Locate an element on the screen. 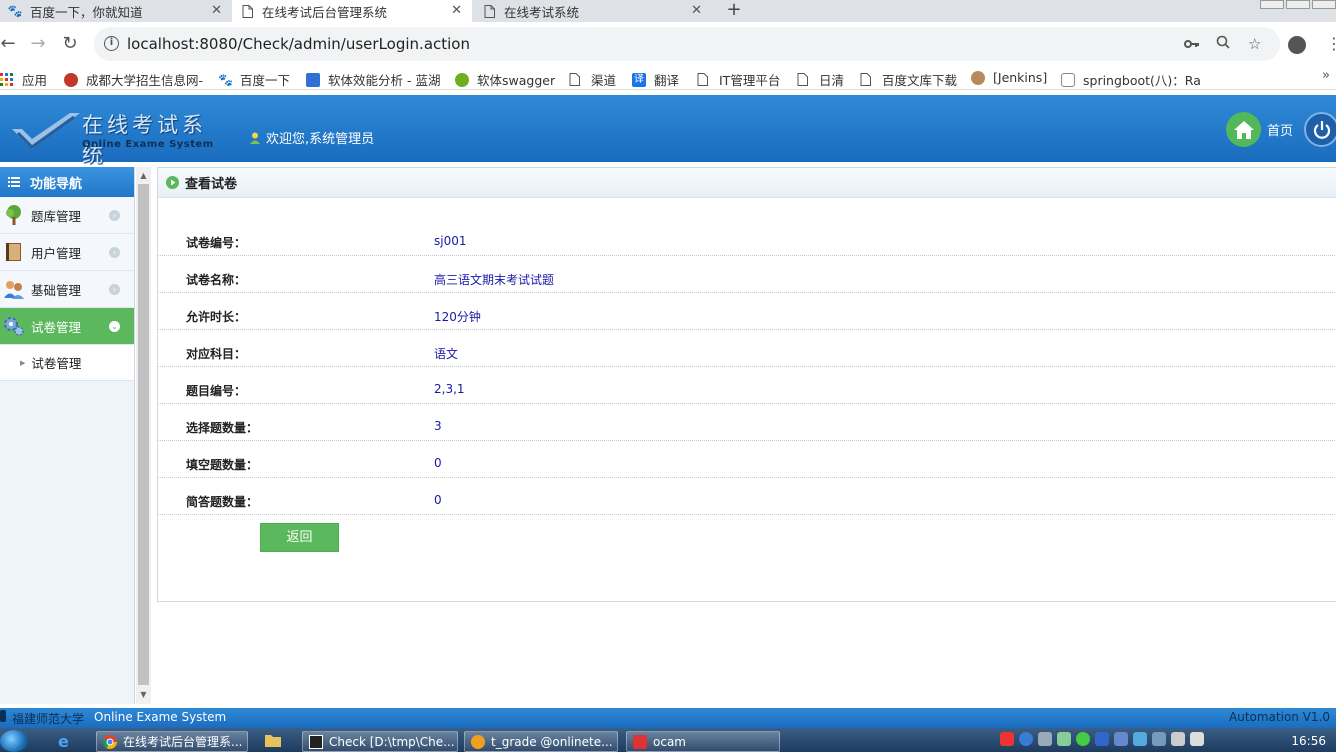 The width and height of the screenshot is (1336, 752). tray-arrow-icon is located at coordinates (1064, 739).